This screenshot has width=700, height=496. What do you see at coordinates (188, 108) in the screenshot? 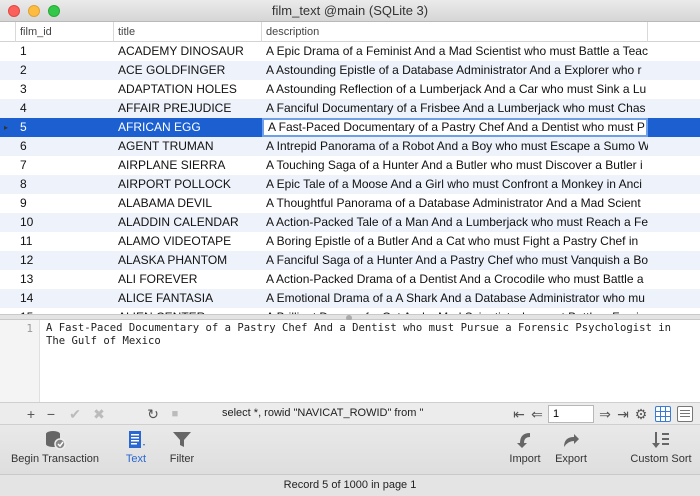
I see `title-cell: AFFAIR PREJUDICE` at bounding box center [188, 108].